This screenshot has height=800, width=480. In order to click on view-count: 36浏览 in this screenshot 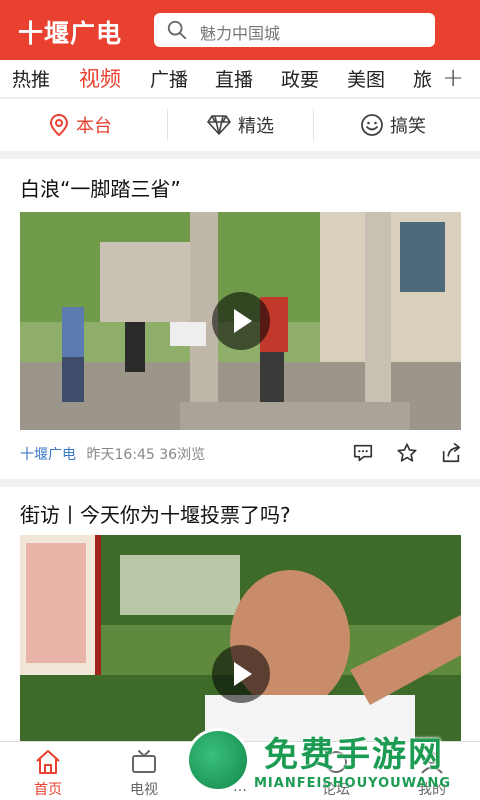, I will do `click(182, 455)`.